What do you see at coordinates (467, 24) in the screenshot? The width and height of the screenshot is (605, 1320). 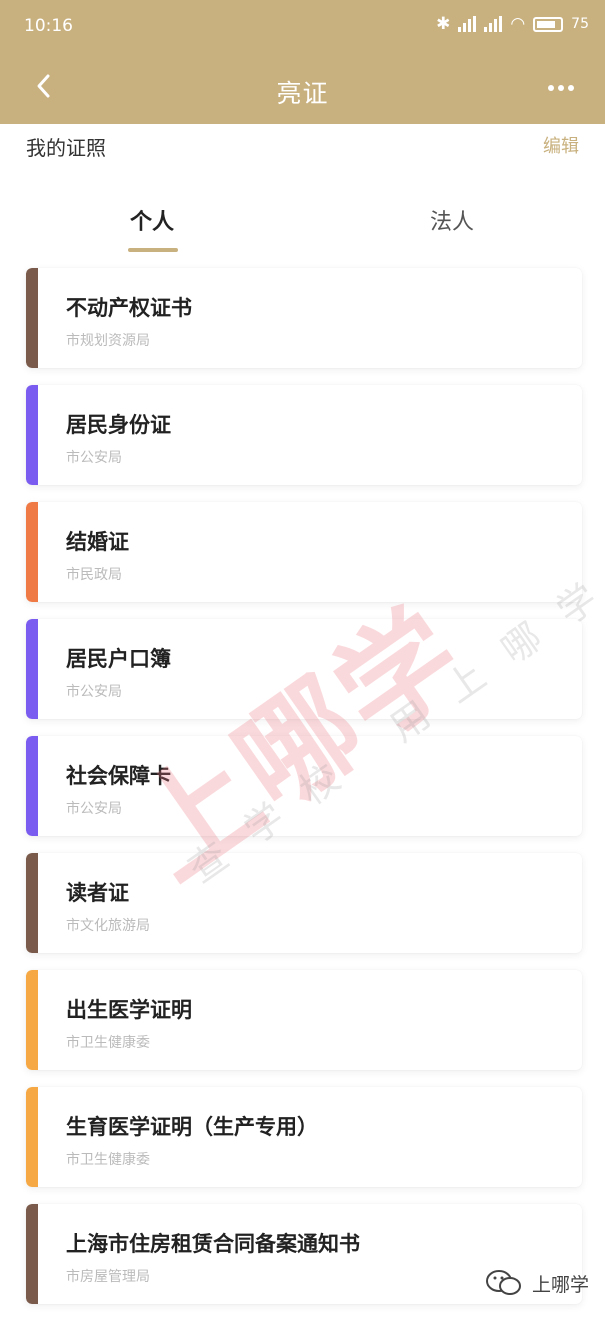 I see `signal-icon` at bounding box center [467, 24].